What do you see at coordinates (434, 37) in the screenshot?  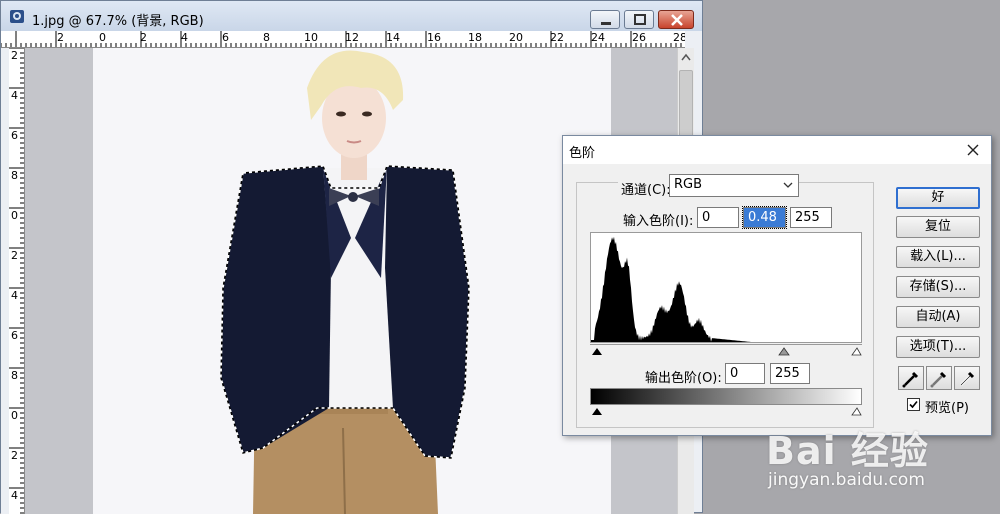 I see `ruler-tick-label: 16` at bounding box center [434, 37].